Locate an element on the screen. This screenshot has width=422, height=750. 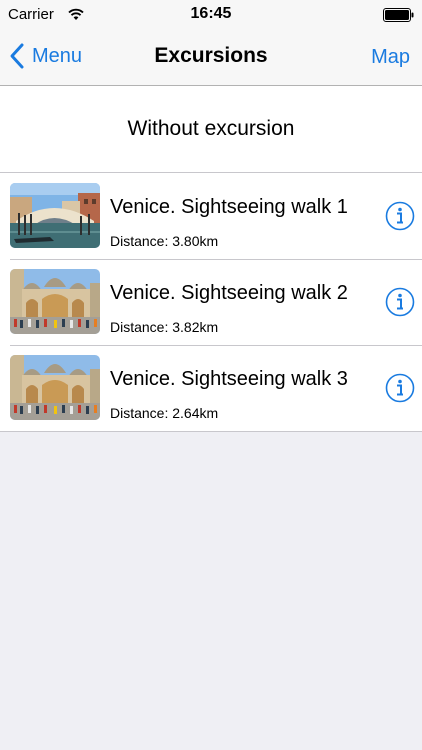
excursion-title: Venice. Sightseeing walk 2 is located at coordinates (229, 293).